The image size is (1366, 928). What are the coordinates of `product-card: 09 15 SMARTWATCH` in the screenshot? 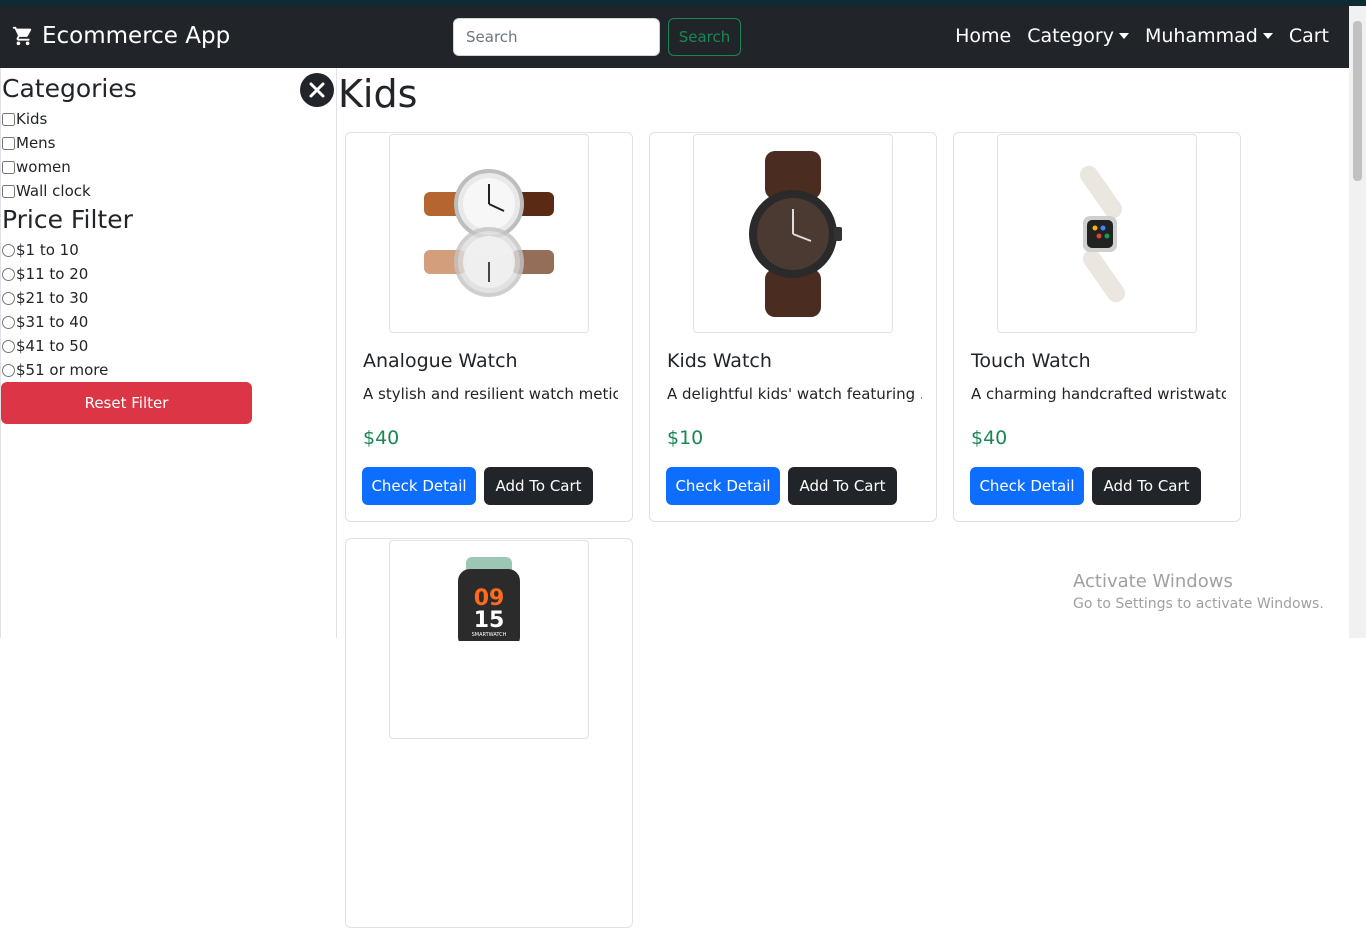 It's located at (489, 733).